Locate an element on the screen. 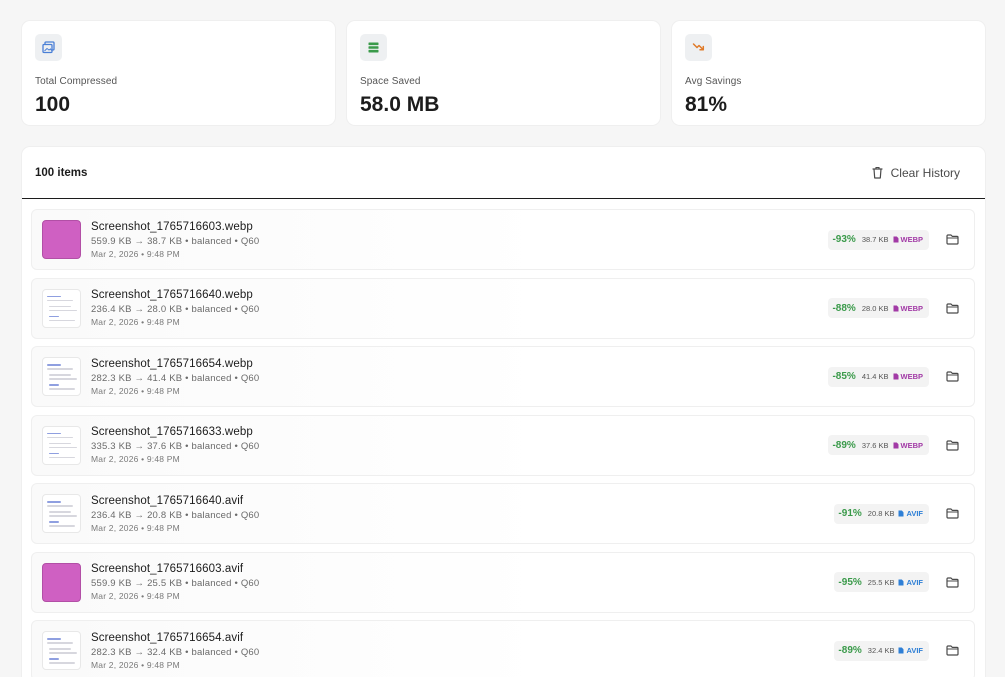  clear-history-button: Clear History is located at coordinates (916, 173).